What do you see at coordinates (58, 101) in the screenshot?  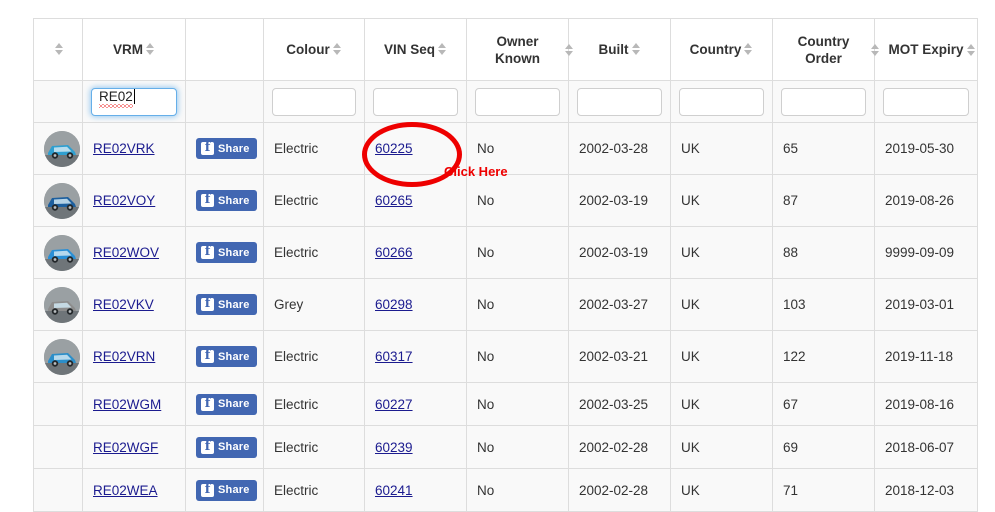 I see `filter-cell-thumbnail` at bounding box center [58, 101].